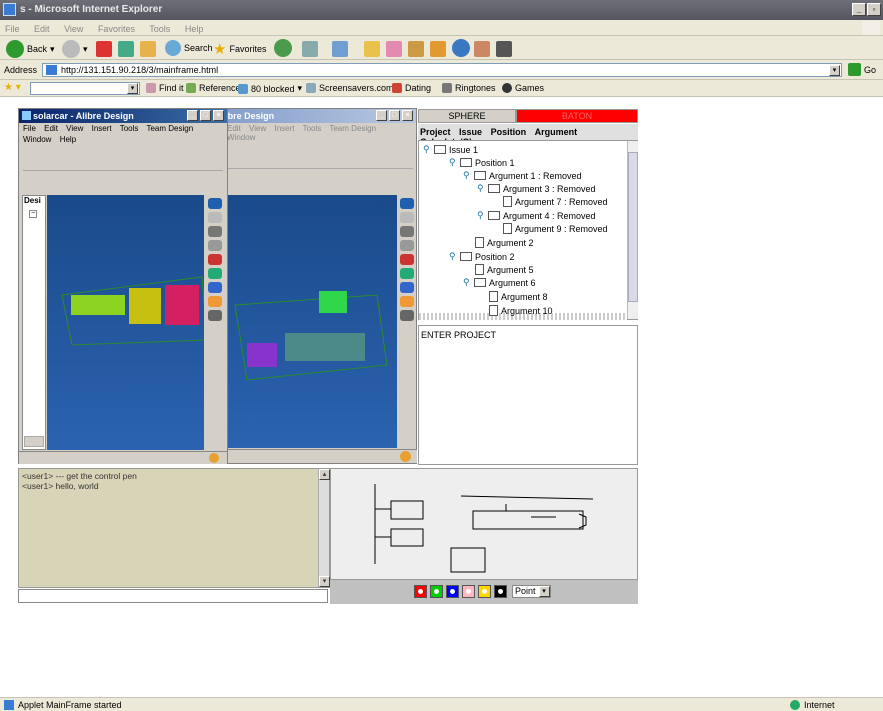  What do you see at coordinates (470, 132) in the screenshot?
I see `menu-issue: Issue` at bounding box center [470, 132].